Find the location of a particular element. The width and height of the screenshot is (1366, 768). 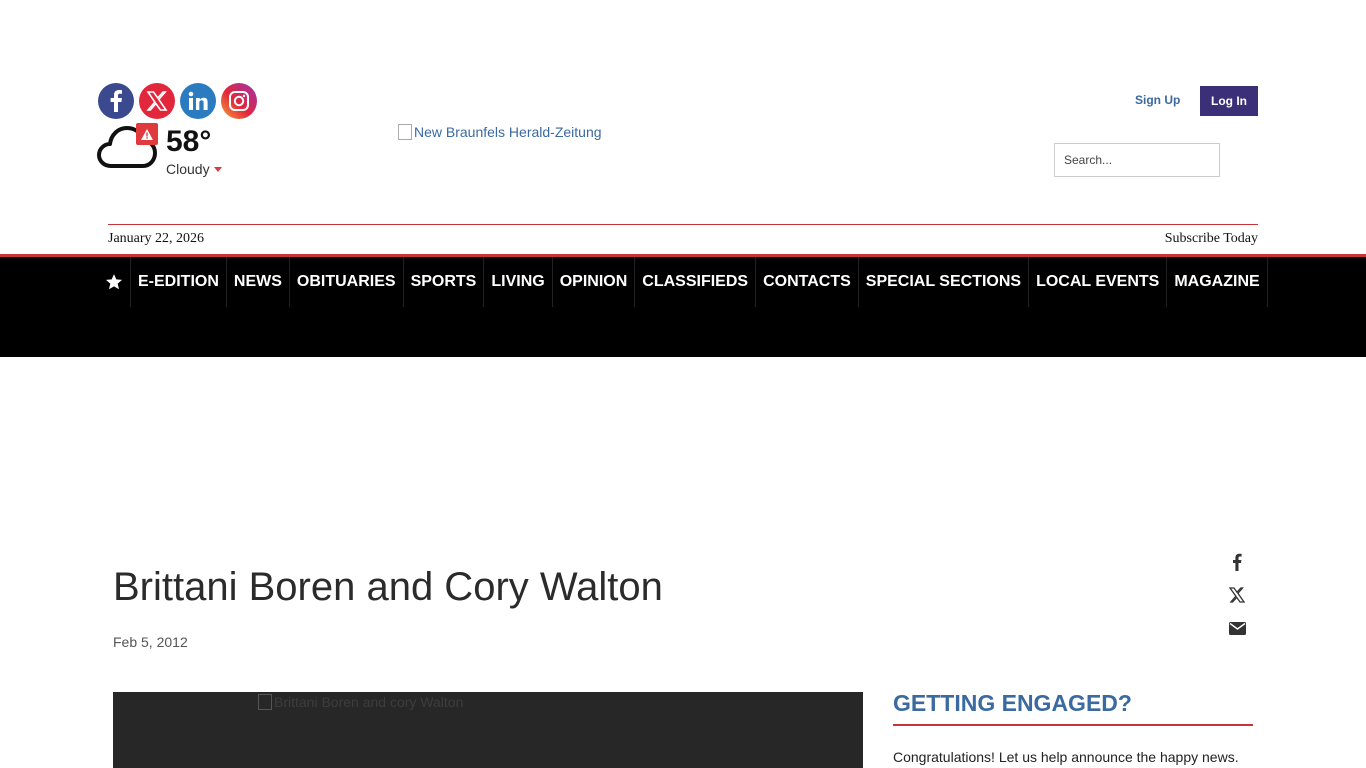

weather-temp: 58° is located at coordinates (189, 141).